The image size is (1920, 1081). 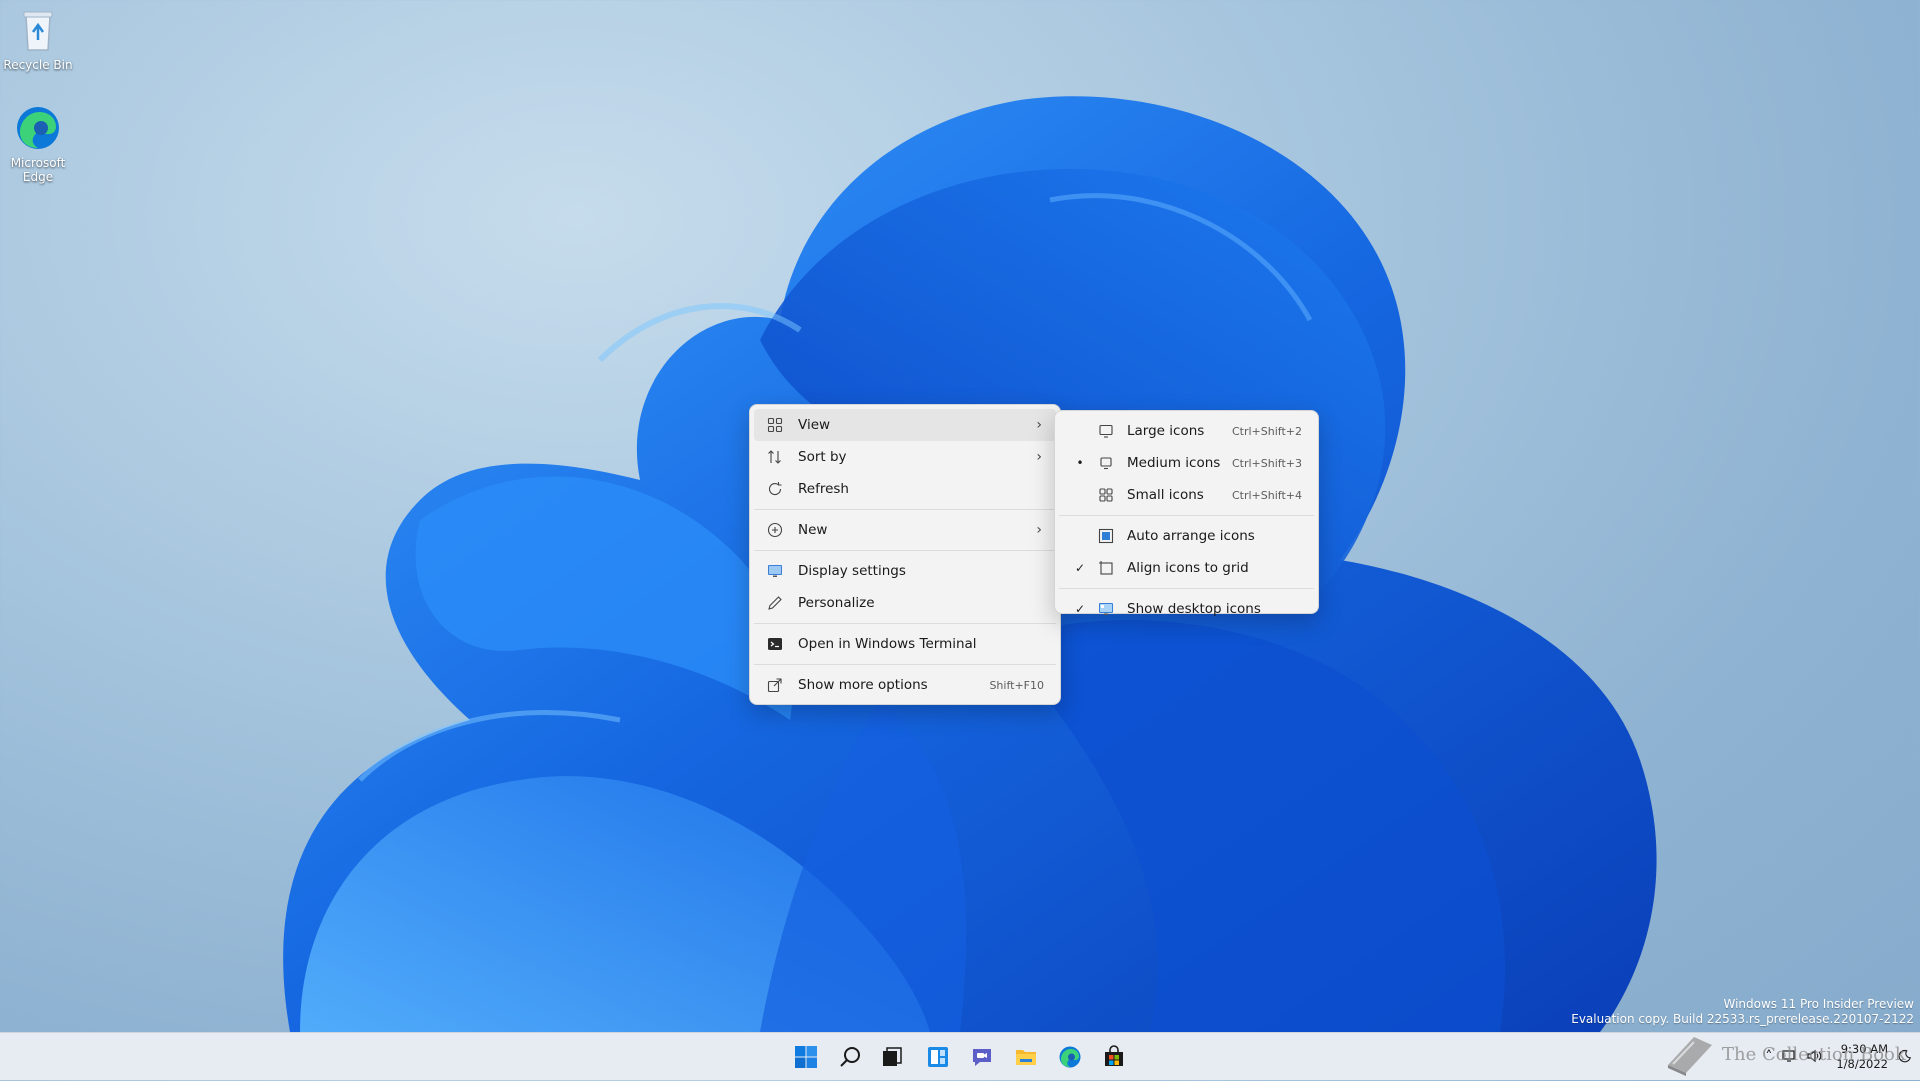 What do you see at coordinates (823, 489) in the screenshot?
I see `menu-item-label: Refresh` at bounding box center [823, 489].